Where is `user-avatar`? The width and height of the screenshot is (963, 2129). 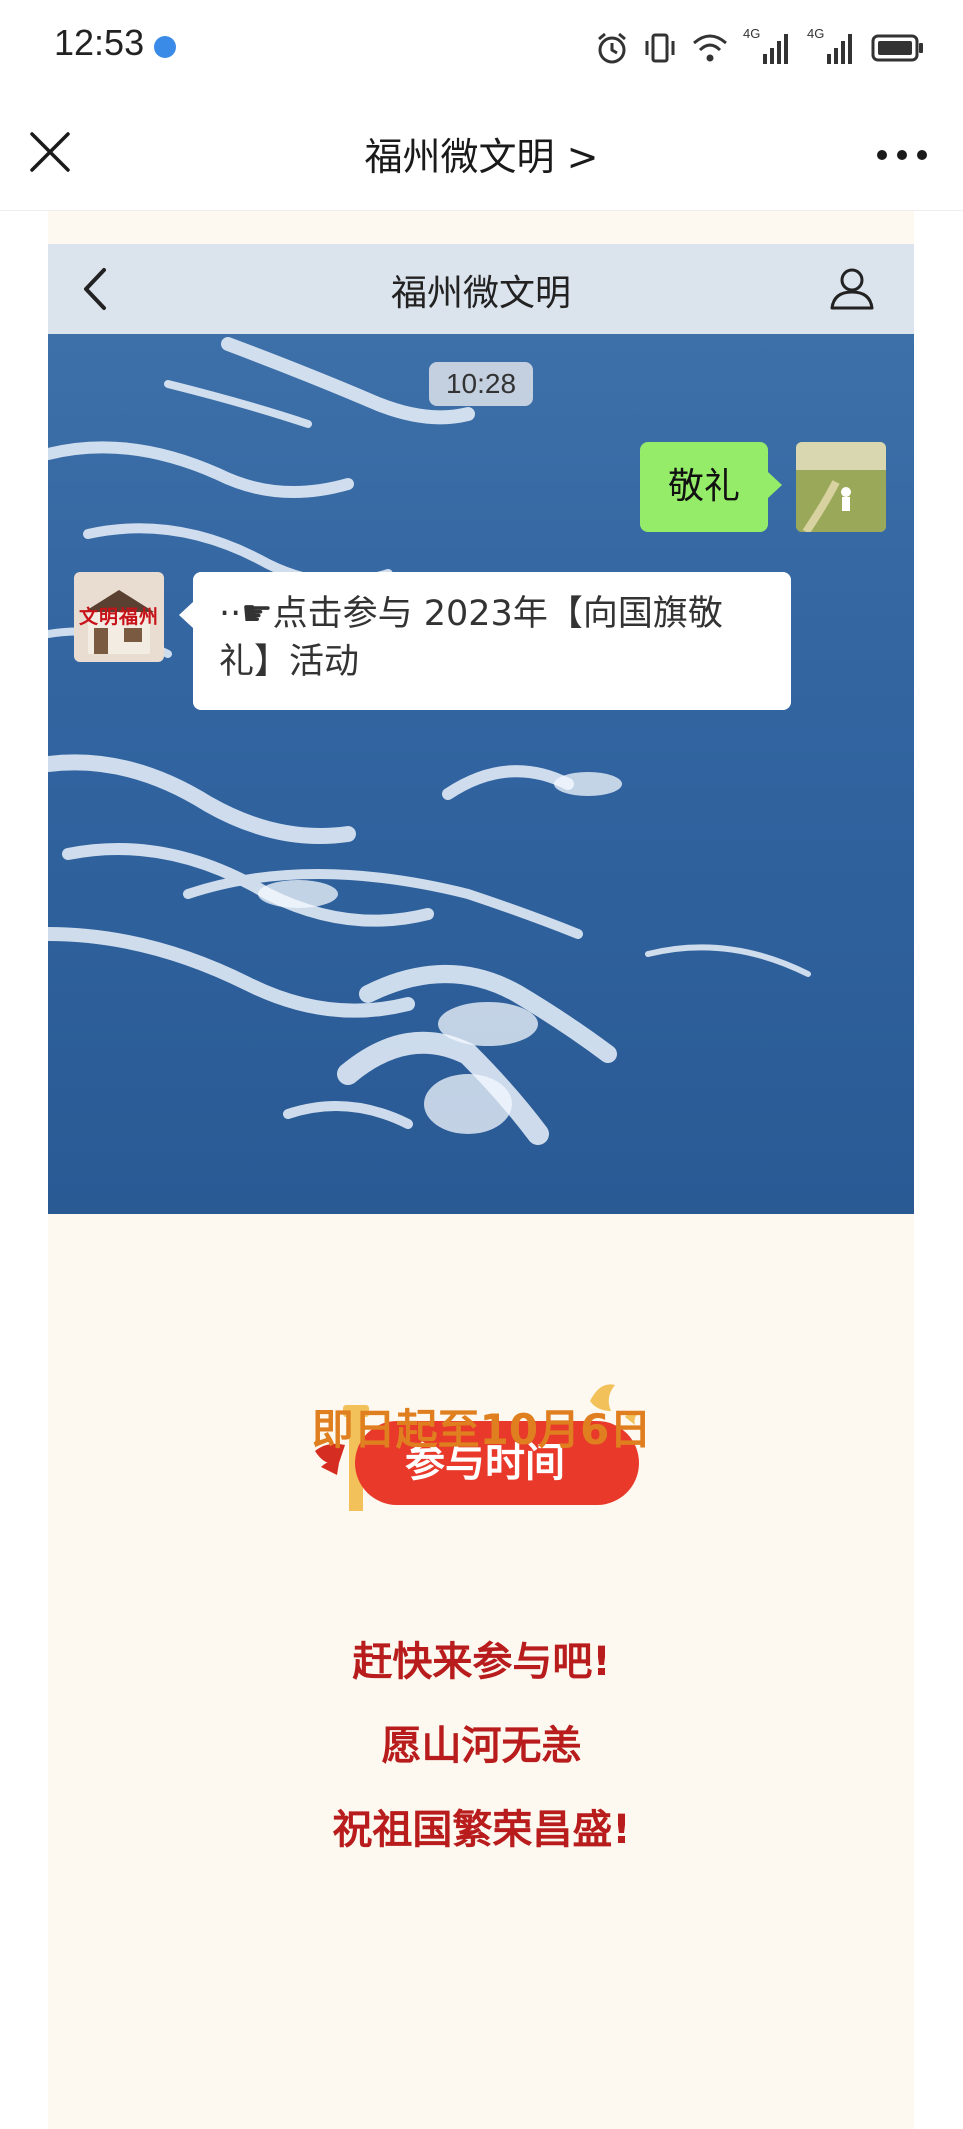
user-avatar is located at coordinates (841, 487).